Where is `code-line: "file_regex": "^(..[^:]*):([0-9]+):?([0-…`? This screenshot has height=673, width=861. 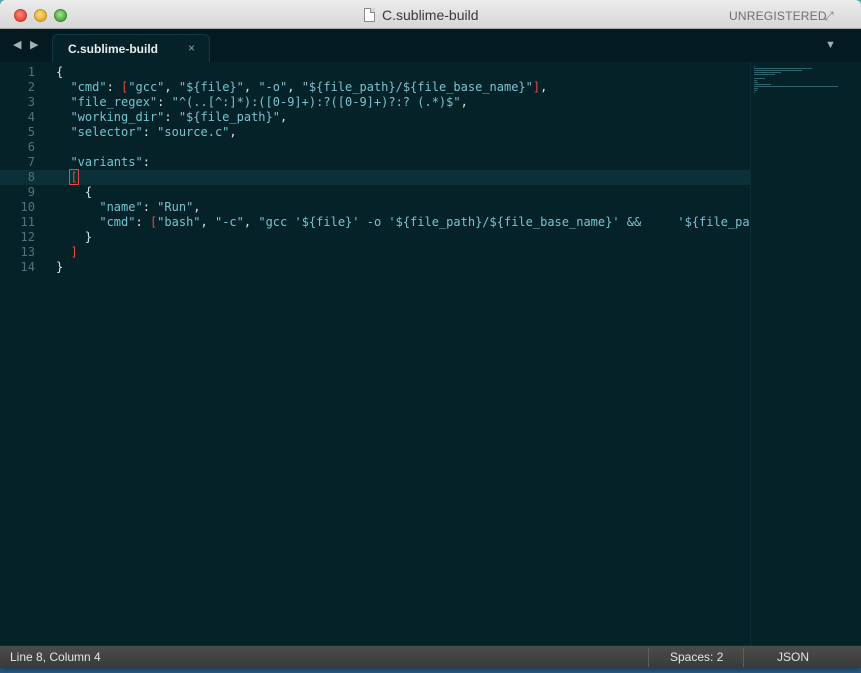
code-line: "file_regex": "^(..[^:]*):([0-9]+):?([0-… is located at coordinates (400, 102).